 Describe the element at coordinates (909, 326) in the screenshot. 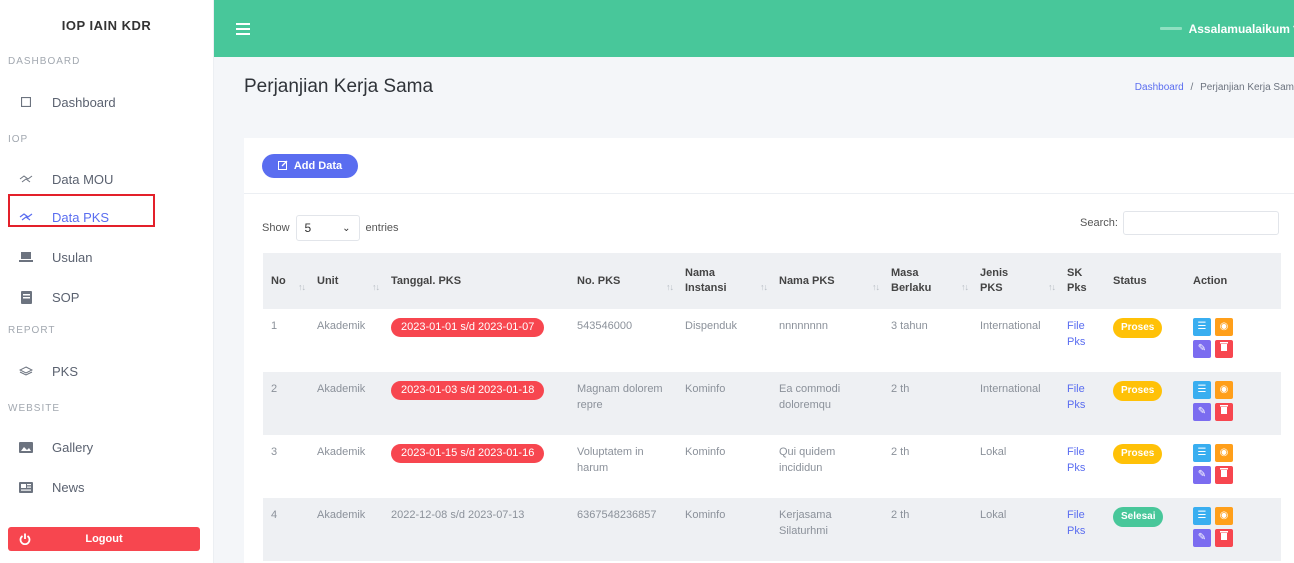

I see `cell-masa: 3 tahun` at that location.